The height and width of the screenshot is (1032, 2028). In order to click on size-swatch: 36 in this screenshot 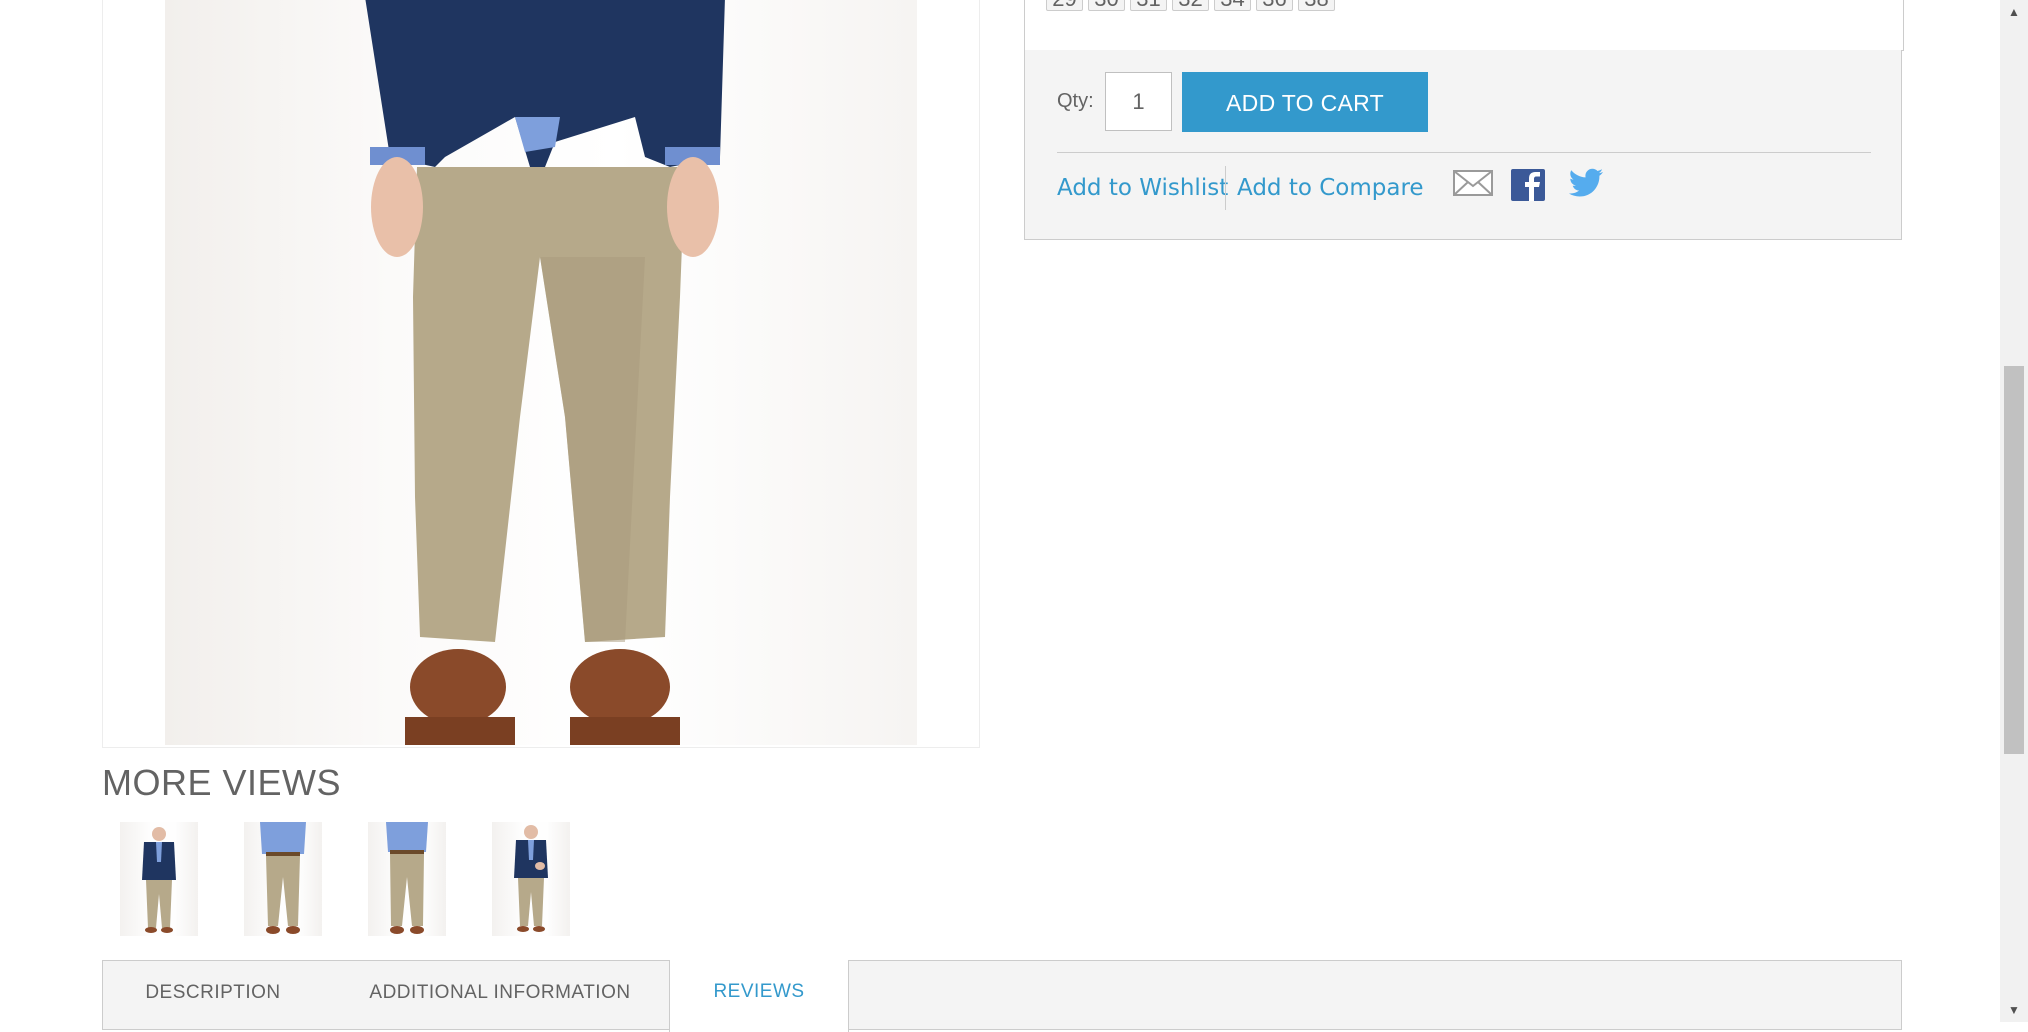, I will do `click(1274, 5)`.